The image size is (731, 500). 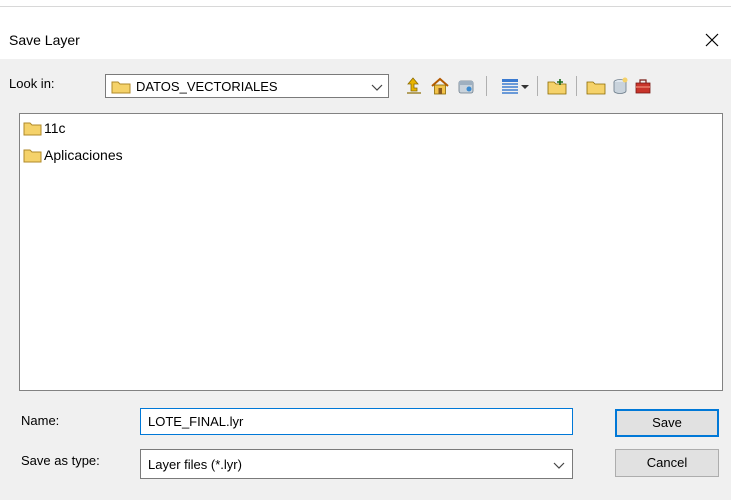 I want to click on home-icon, so click(x=440, y=86).